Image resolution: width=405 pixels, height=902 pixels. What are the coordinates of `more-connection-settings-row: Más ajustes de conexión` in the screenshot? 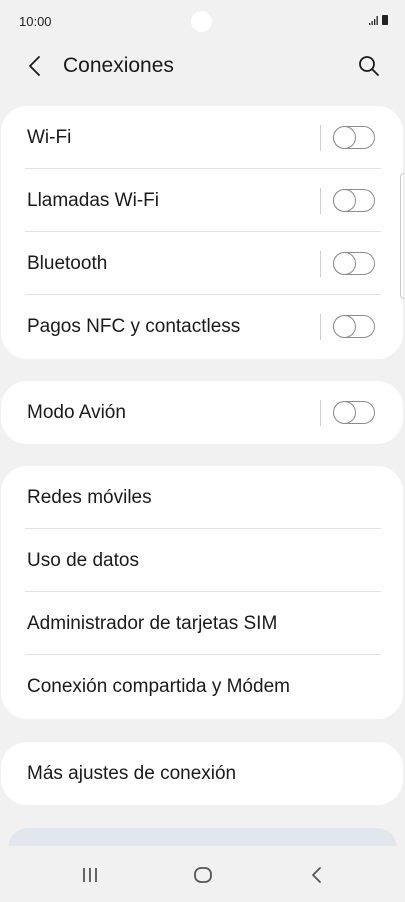 It's located at (202, 773).